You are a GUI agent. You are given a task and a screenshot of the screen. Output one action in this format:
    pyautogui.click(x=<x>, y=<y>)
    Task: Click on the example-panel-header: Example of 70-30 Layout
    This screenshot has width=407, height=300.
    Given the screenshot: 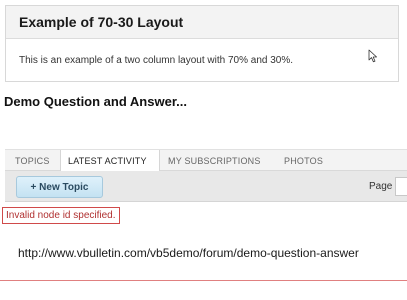 What is the action you would take?
    pyautogui.click(x=202, y=22)
    